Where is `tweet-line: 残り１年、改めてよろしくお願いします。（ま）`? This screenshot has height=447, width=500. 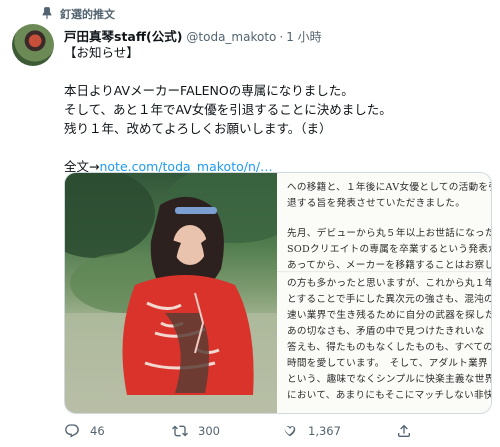
tweet-line: 残り１年、改めてよろしくお願いします。（ま） is located at coordinates (198, 128).